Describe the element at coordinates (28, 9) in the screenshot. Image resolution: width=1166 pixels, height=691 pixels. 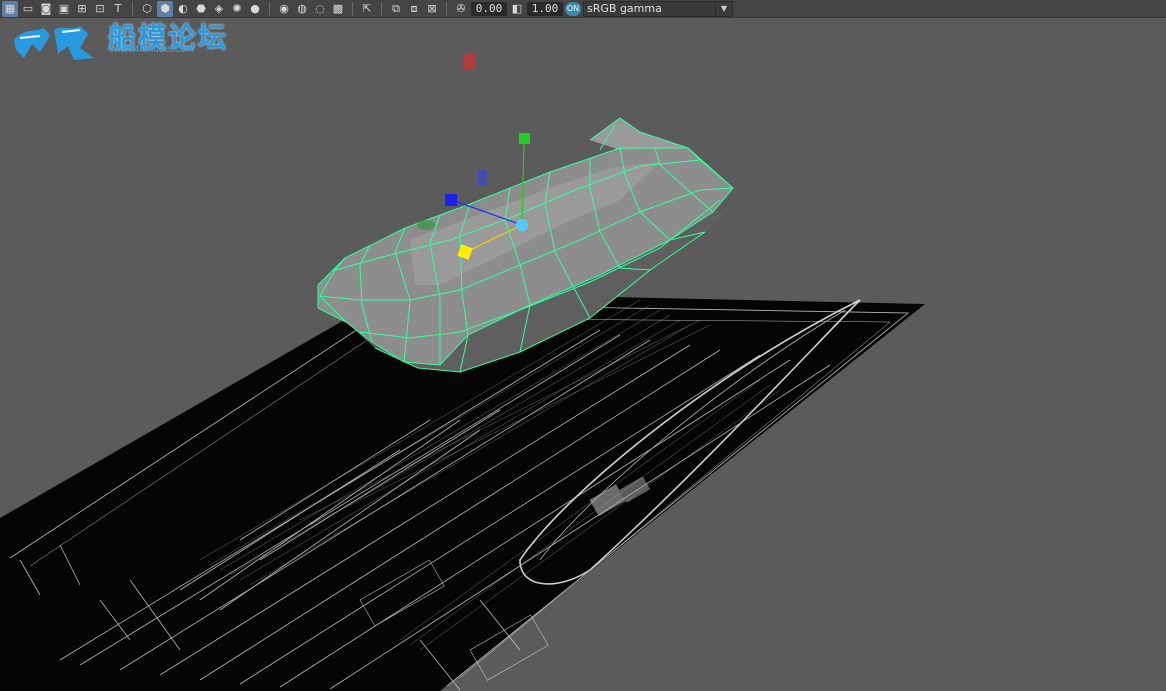
I see `film-gate-icon: ▭` at that location.